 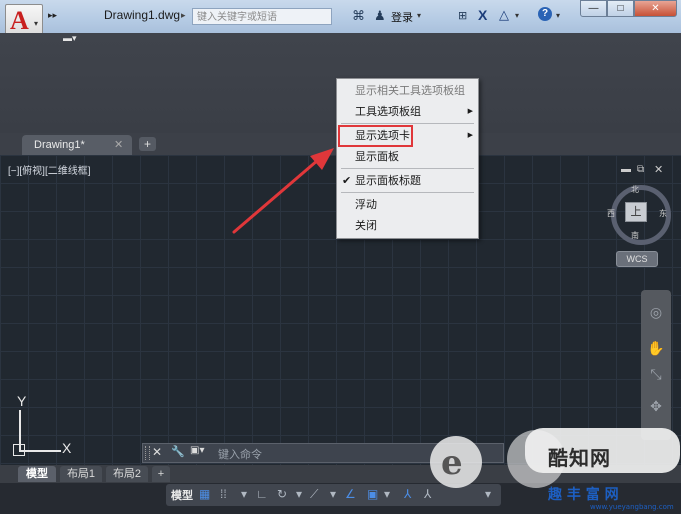 What do you see at coordinates (377, 157) in the screenshot?
I see `menu-item-label: 显示面板` at bounding box center [377, 157].